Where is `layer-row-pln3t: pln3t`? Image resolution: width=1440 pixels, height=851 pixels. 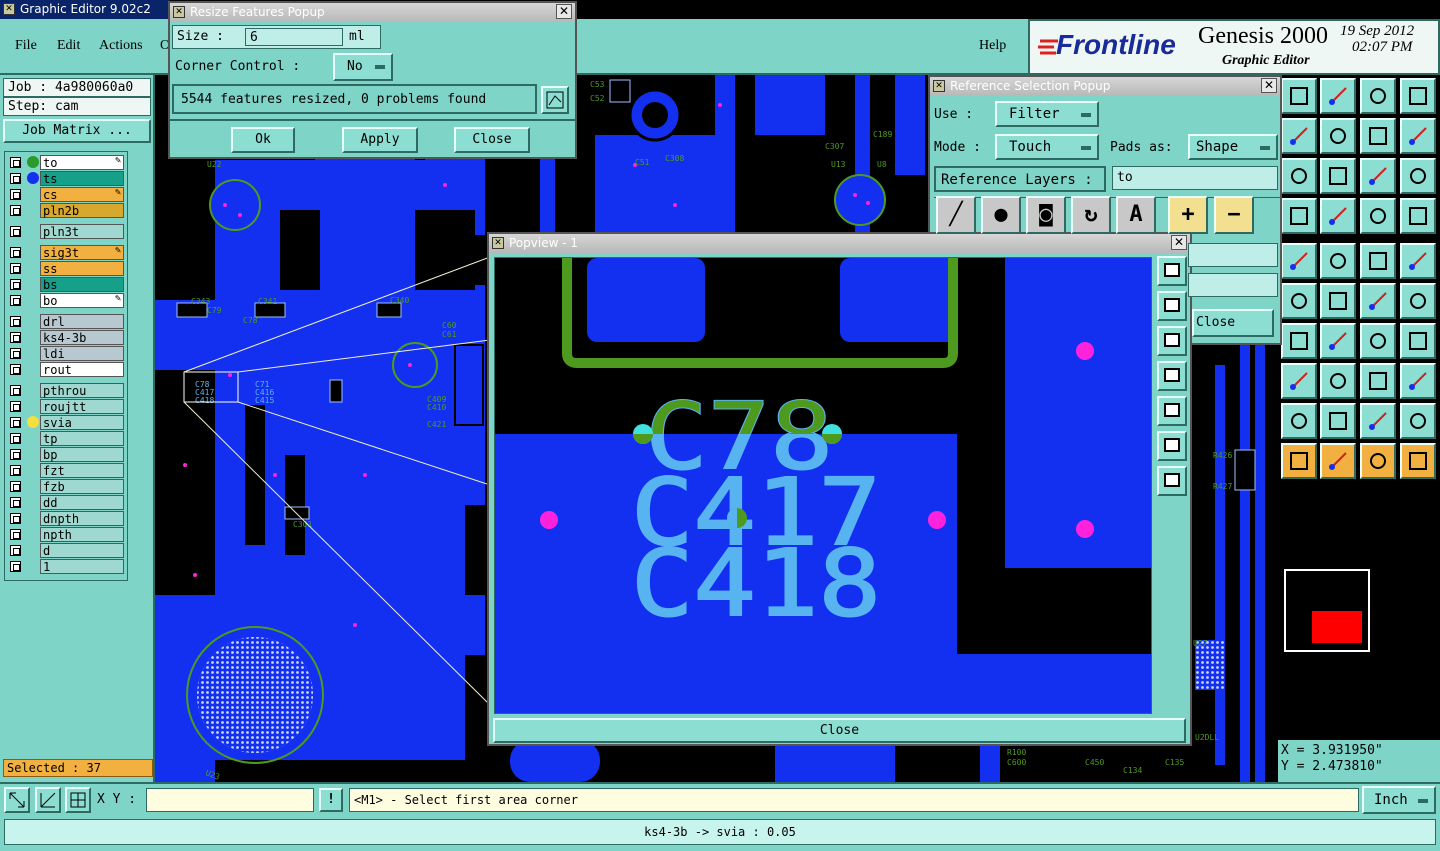
layer-row-pln3t: pln3t is located at coordinates (66, 231).